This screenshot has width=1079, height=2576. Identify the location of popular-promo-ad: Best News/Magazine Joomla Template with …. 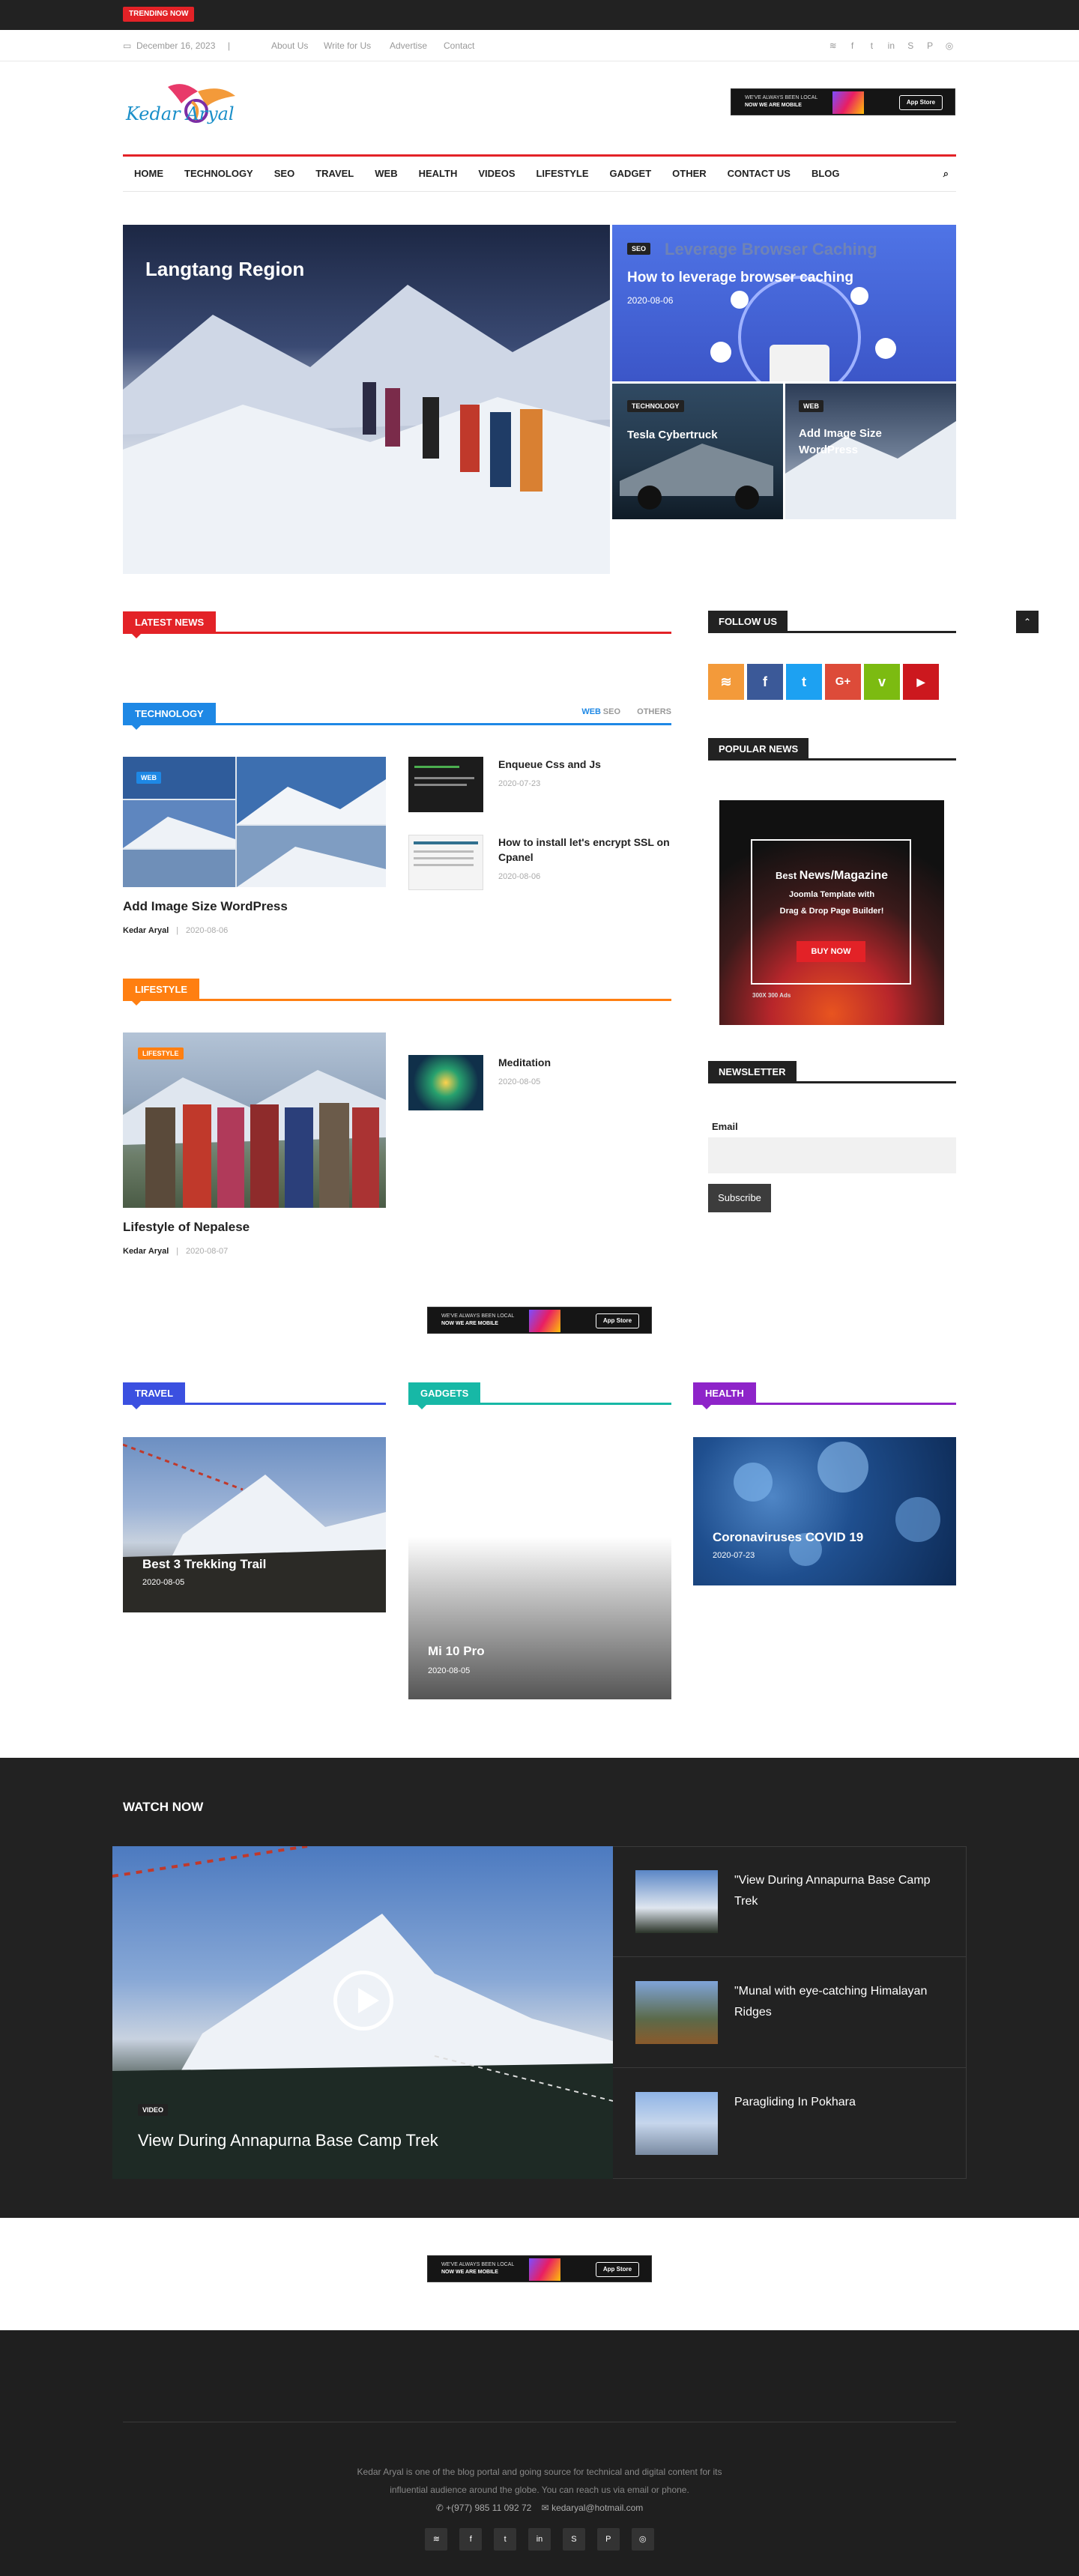
(831, 912).